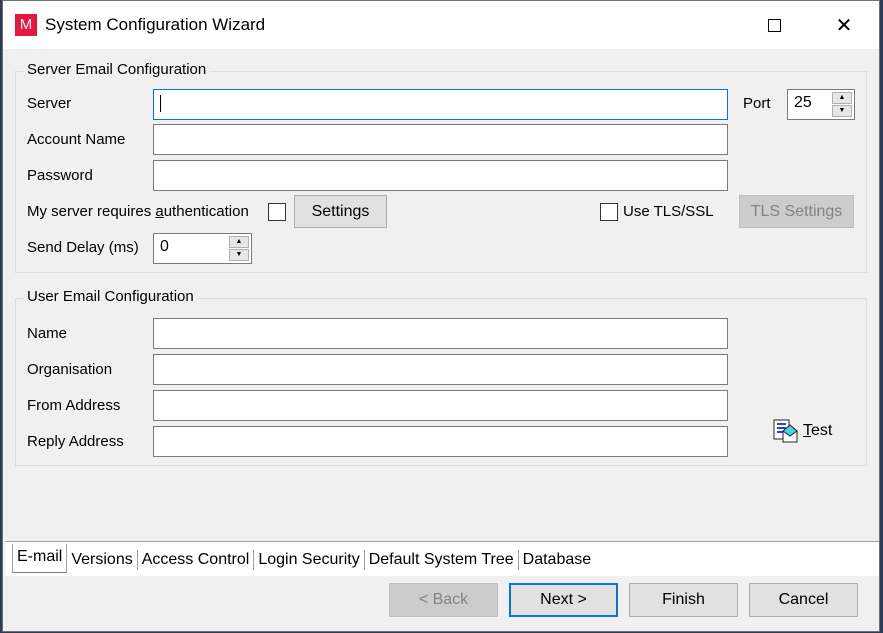 The image size is (883, 633). What do you see at coordinates (803, 600) in the screenshot?
I see `cancel-button: Cancel` at bounding box center [803, 600].